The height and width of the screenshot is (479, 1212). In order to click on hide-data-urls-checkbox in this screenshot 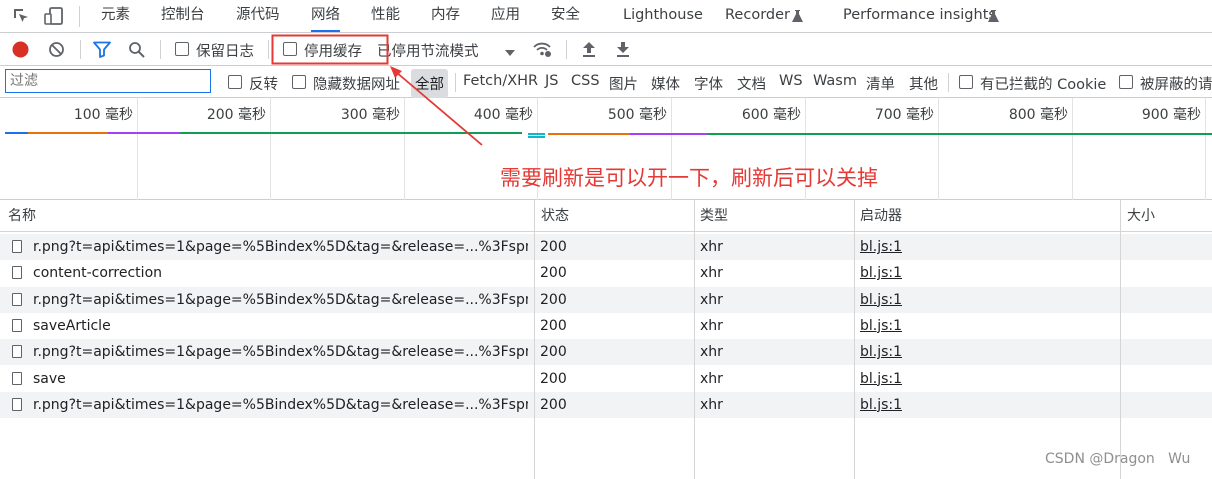, I will do `click(299, 82)`.